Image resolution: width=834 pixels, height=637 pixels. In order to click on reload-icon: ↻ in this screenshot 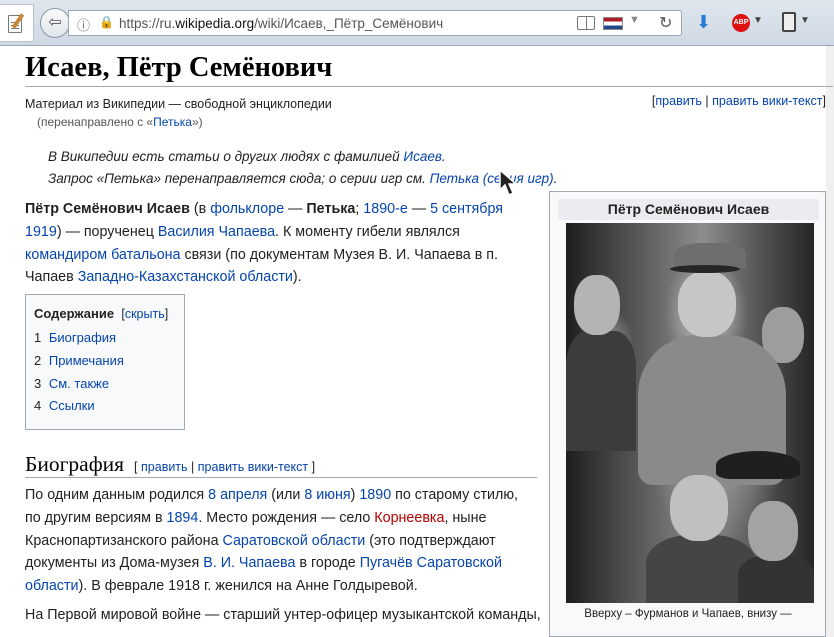, I will do `click(665, 23)`.